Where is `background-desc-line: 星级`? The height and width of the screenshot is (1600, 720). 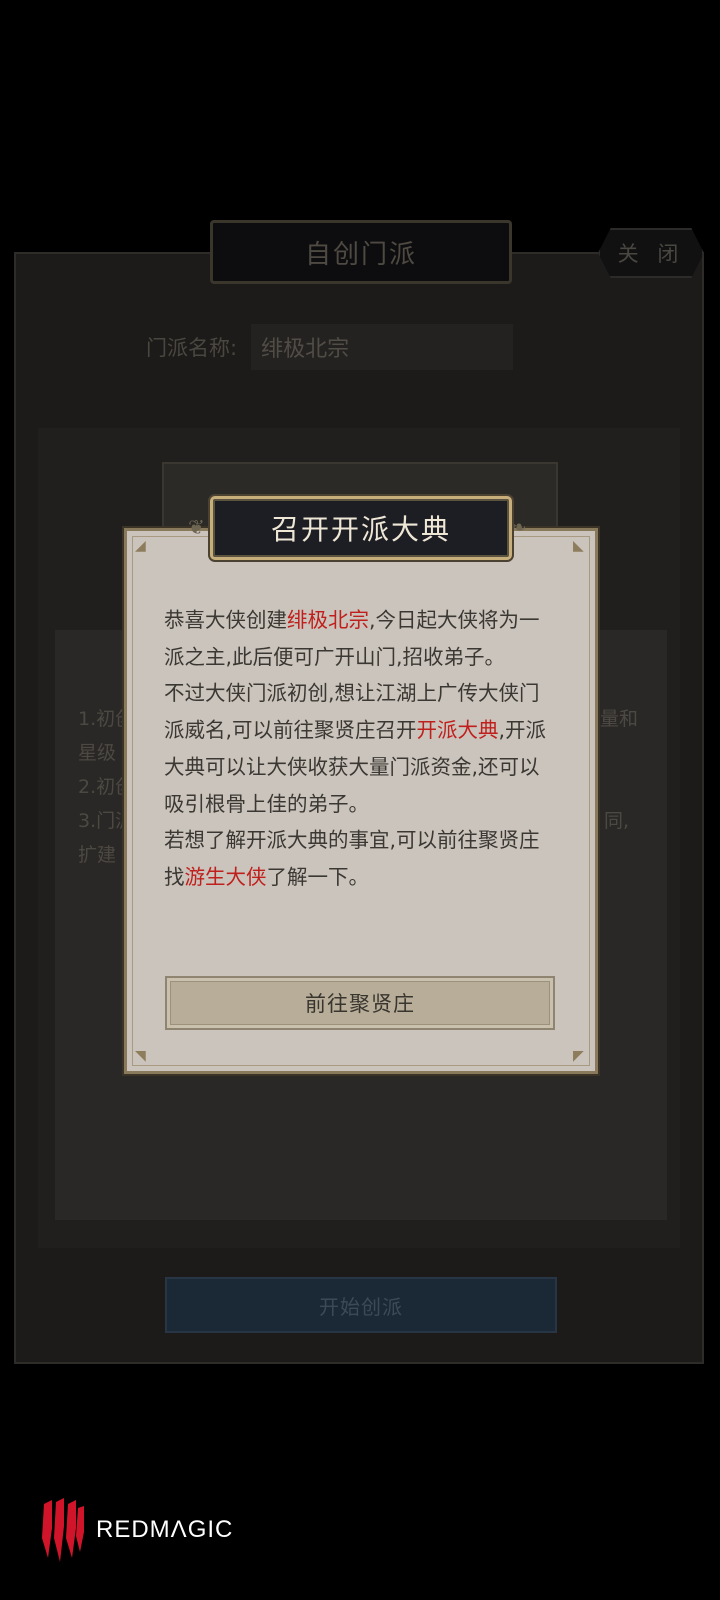 background-desc-line: 星级 is located at coordinates (97, 753).